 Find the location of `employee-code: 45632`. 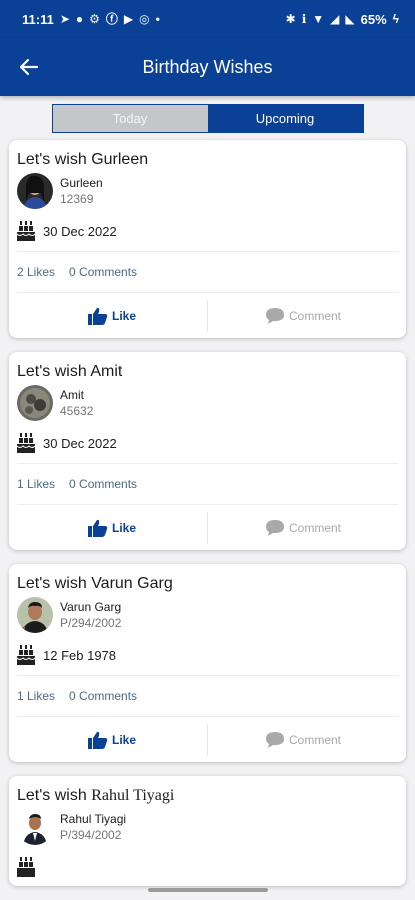

employee-code: 45632 is located at coordinates (77, 411).